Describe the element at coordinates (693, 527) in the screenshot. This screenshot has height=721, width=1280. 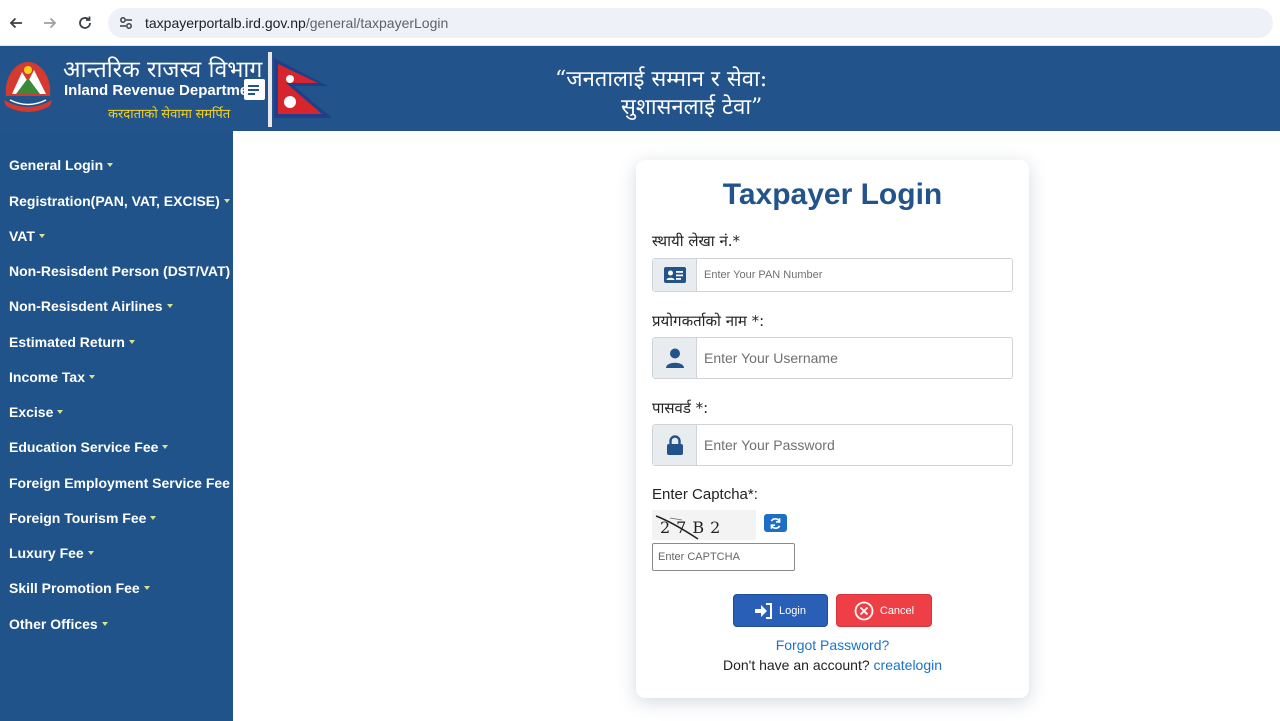
I see `captcha-text: 27B2` at that location.